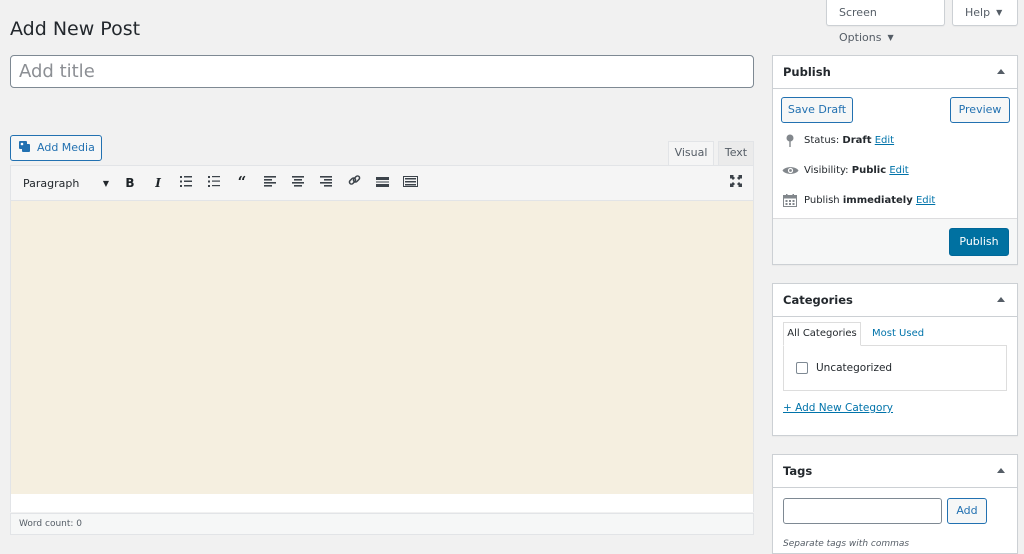  I want to click on status-row: Status: Draft Edit, so click(849, 140).